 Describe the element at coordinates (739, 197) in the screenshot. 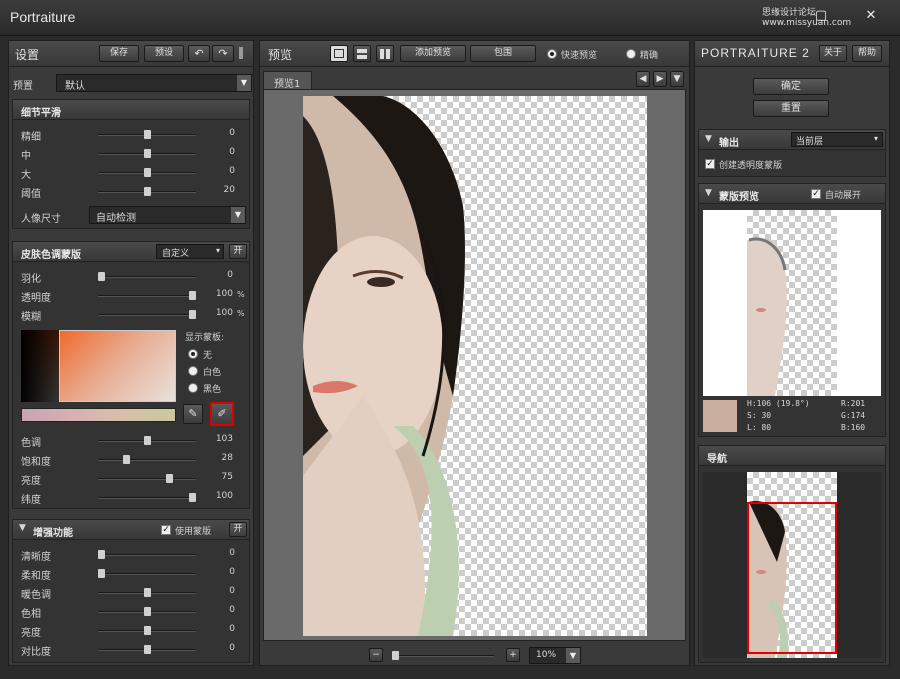

I see `mask-preview-title: 蒙版预览` at that location.